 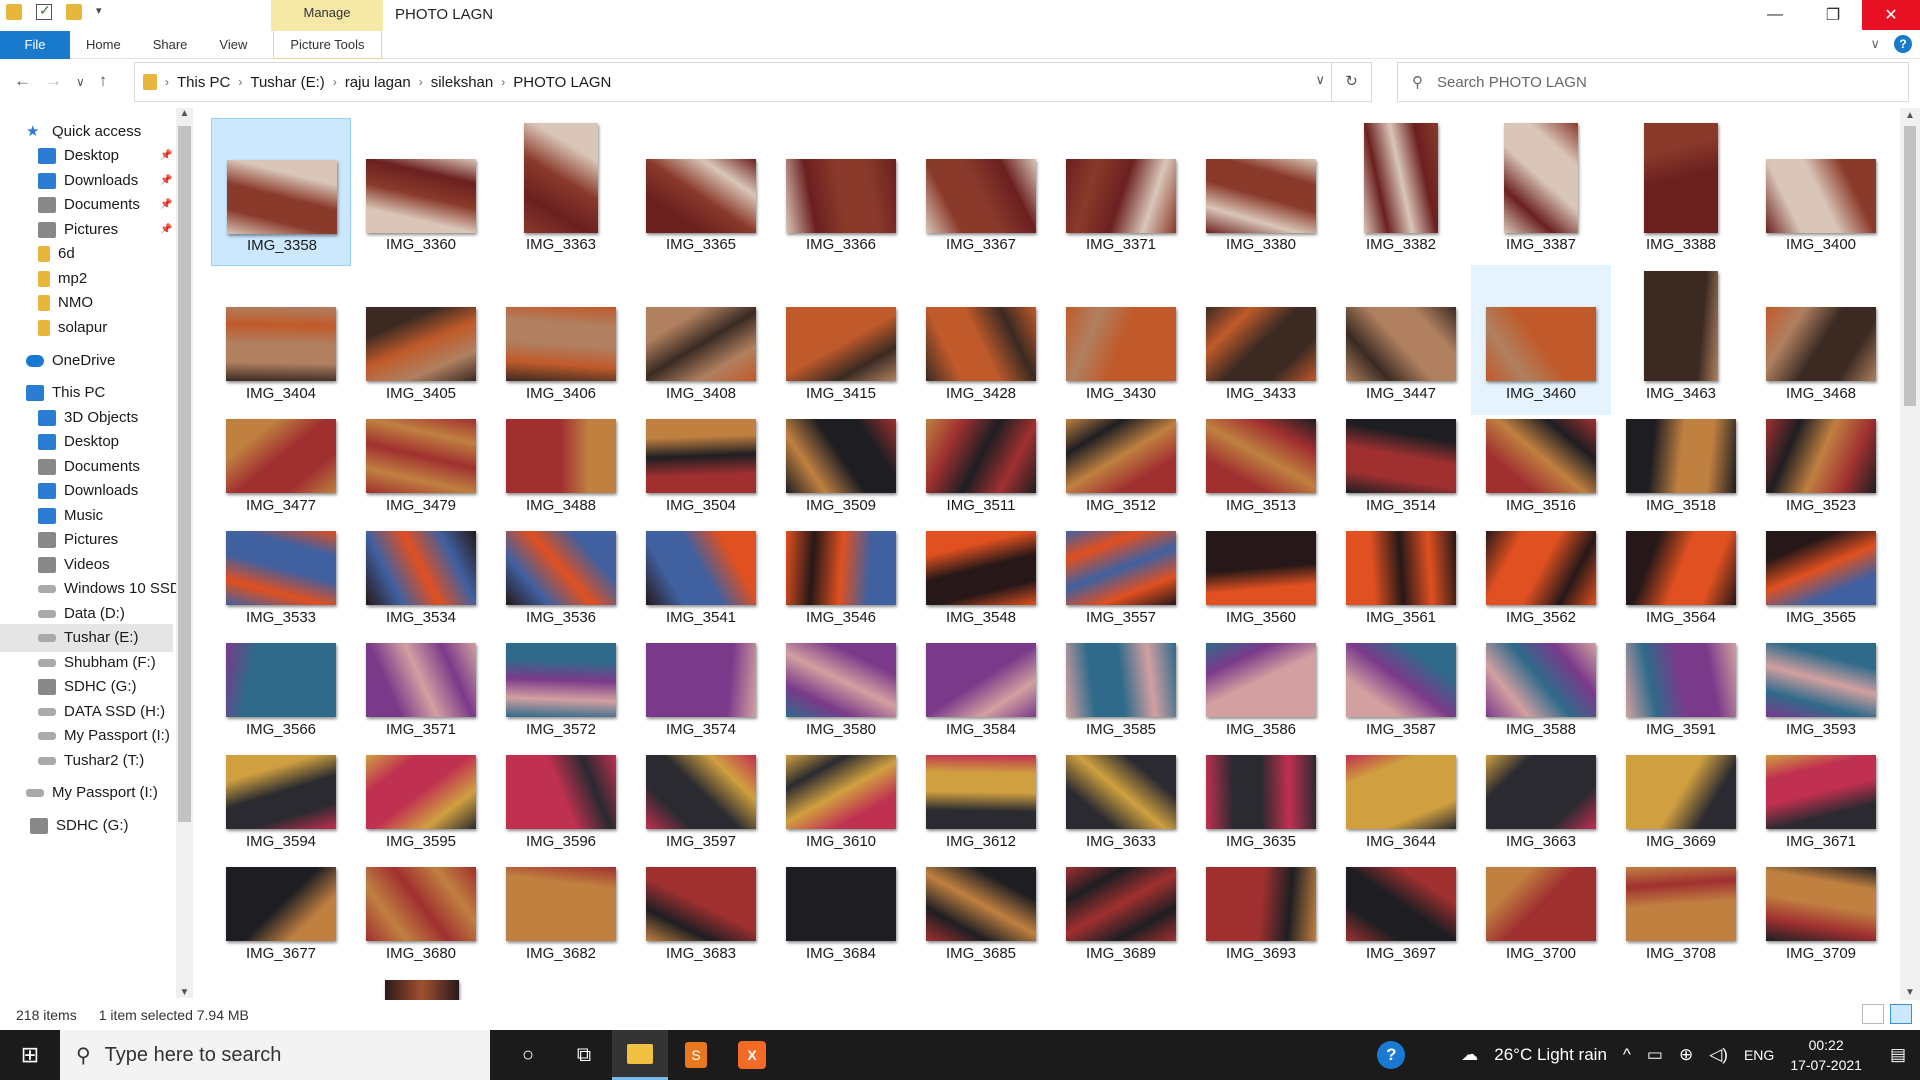 I want to click on file-item: IMG_3700, so click(x=1541, y=921).